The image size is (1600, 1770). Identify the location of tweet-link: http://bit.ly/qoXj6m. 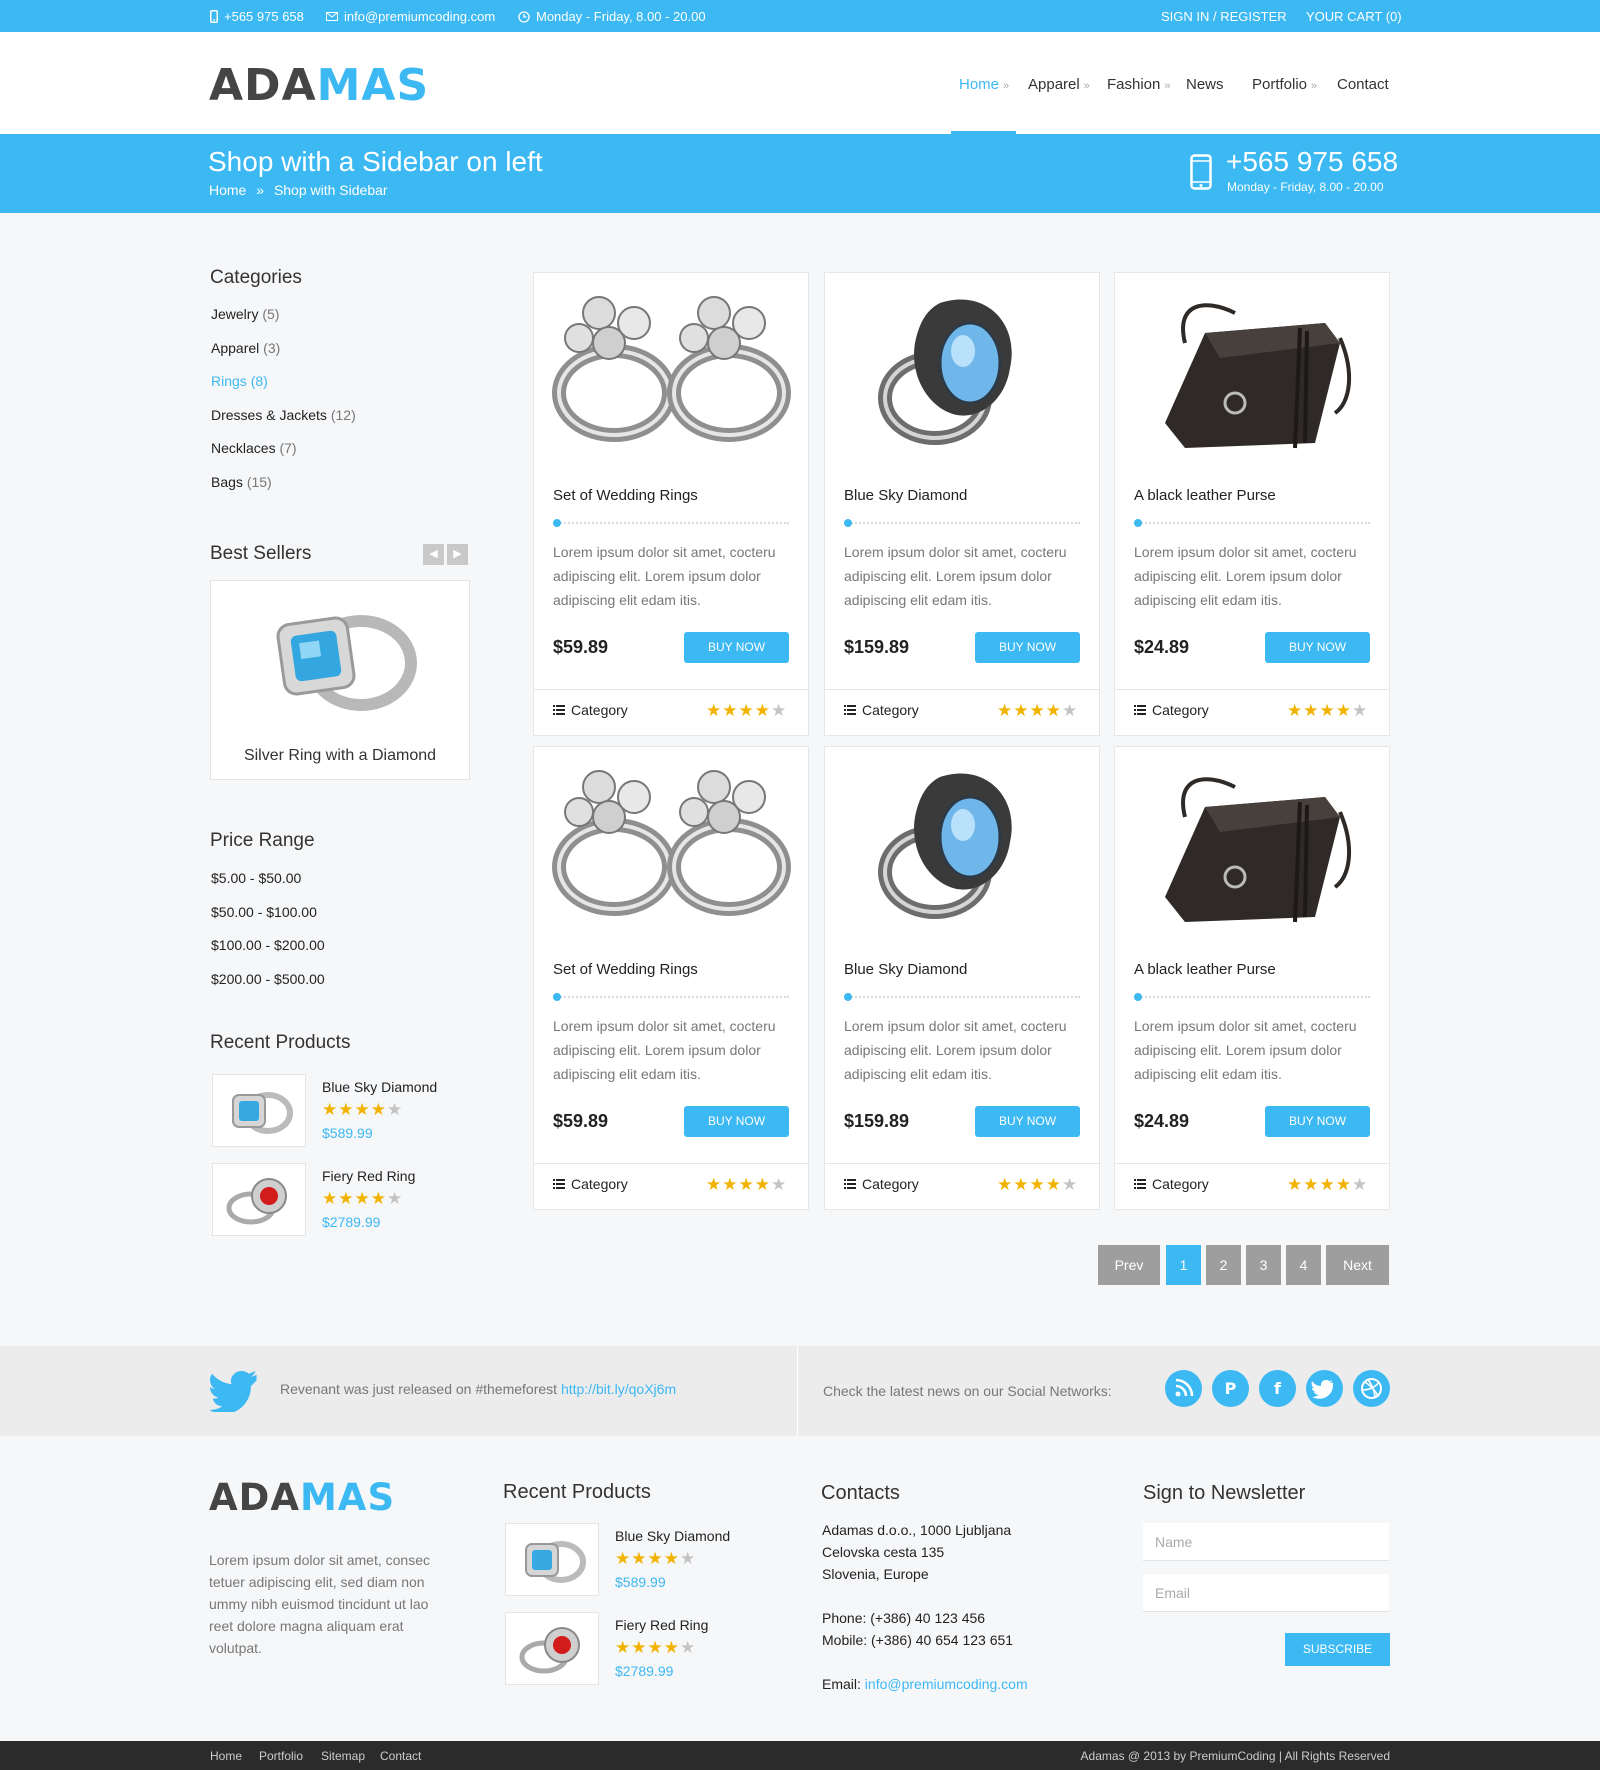
(618, 1389).